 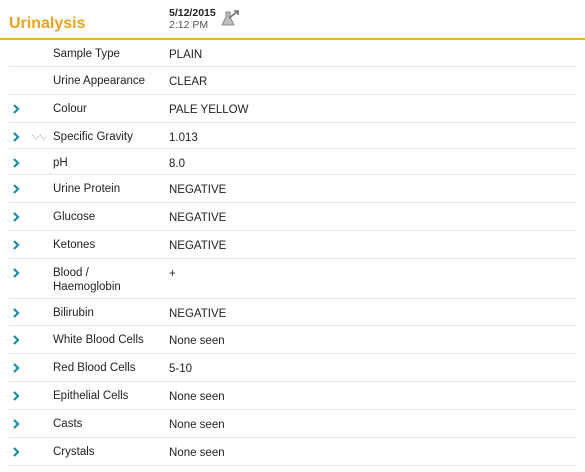 What do you see at coordinates (183, 138) in the screenshot?
I see `result-value: 1.013` at bounding box center [183, 138].